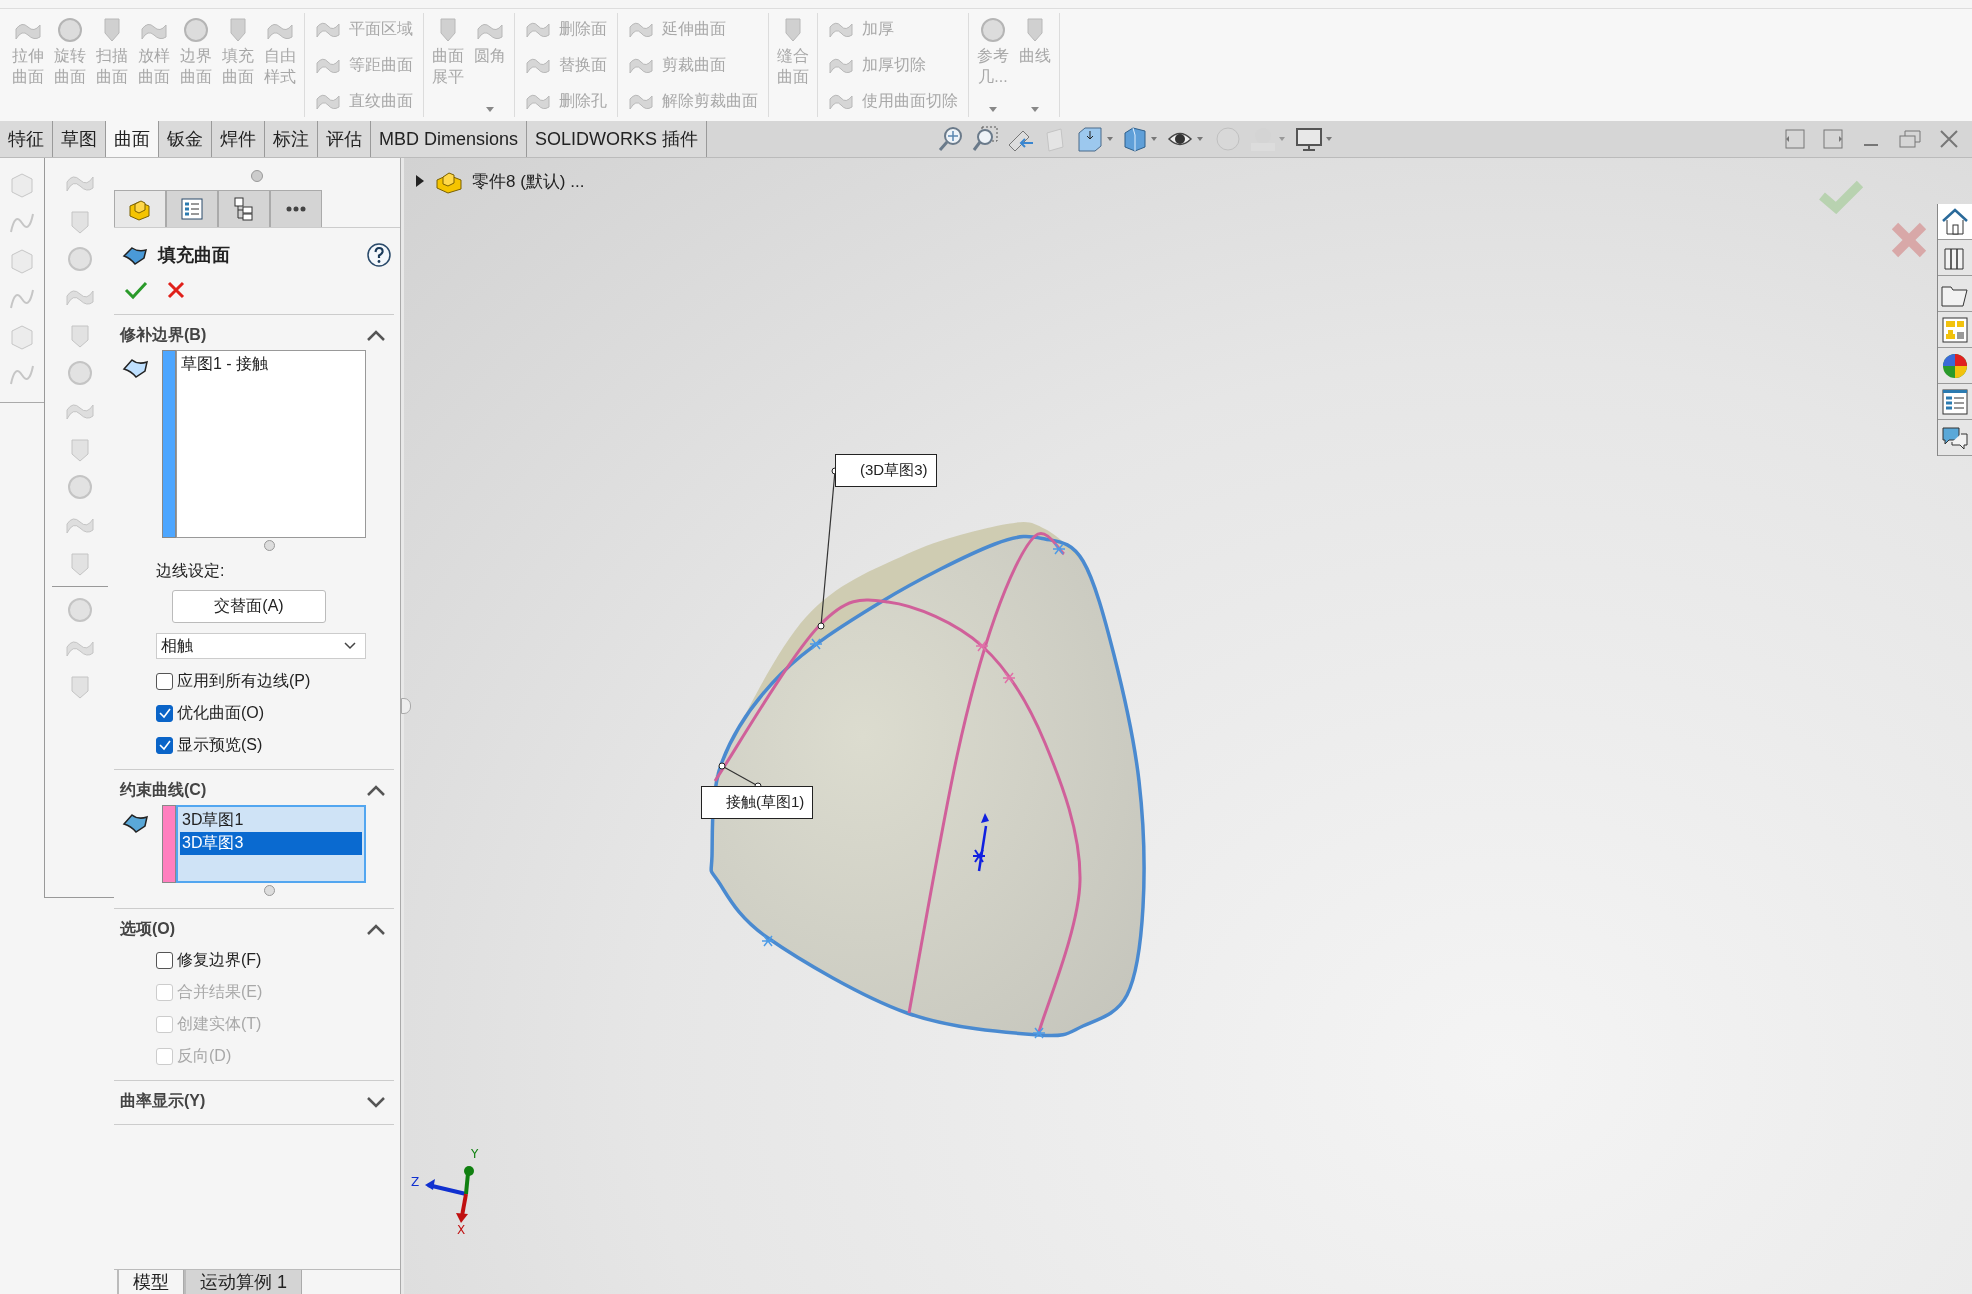 Image resolution: width=1972 pixels, height=1294 pixels. I want to click on cancel-icon, so click(176, 290).